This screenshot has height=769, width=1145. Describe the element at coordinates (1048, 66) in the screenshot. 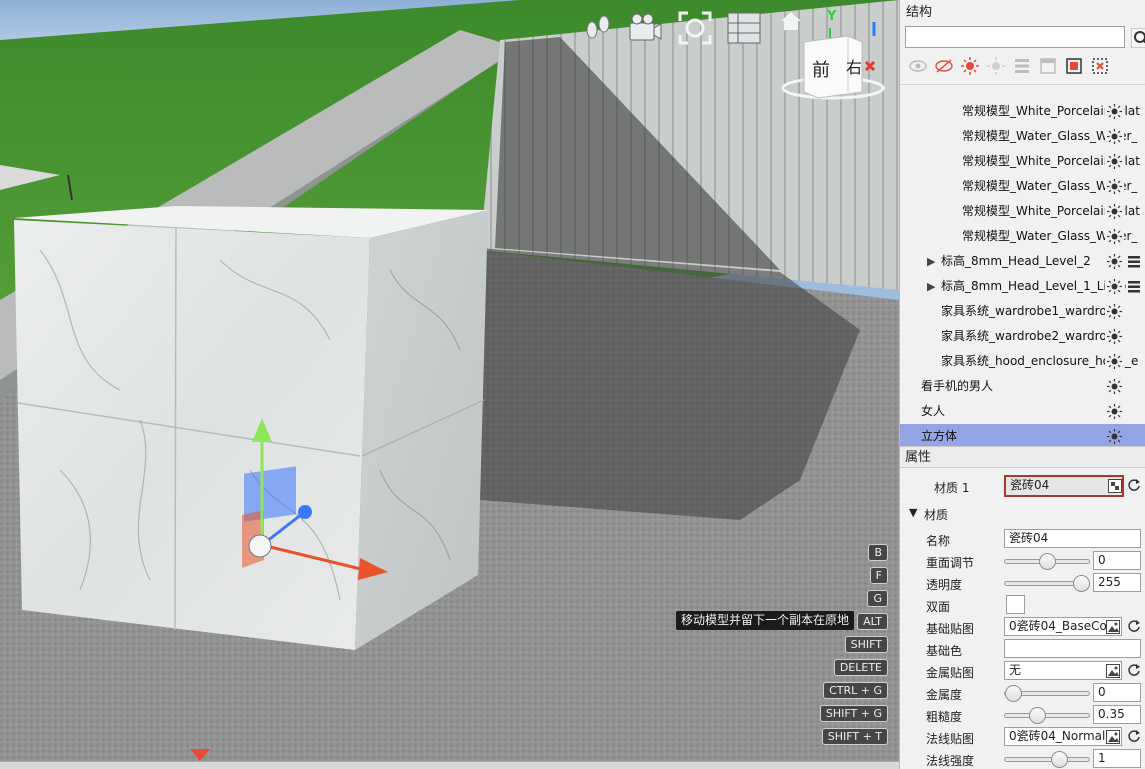

I see `layout-icon` at that location.